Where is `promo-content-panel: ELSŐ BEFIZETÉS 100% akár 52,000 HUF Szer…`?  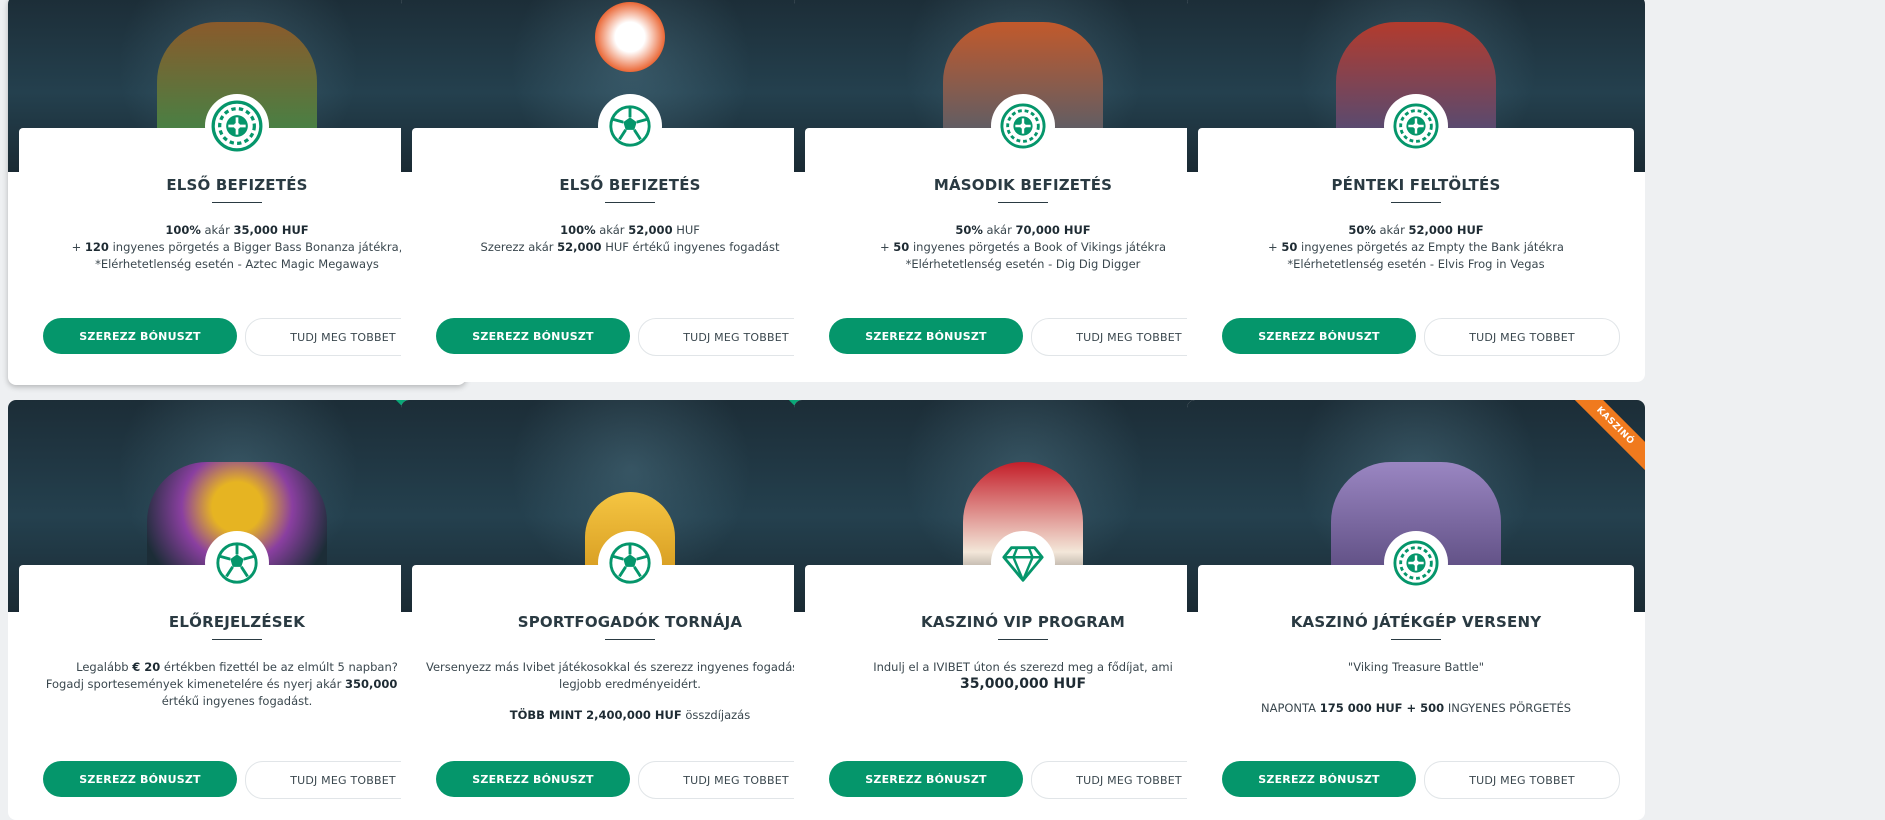
promo-content-panel: ELSŐ BEFIZETÉS 100% akár 52,000 HUF Szer… is located at coordinates (630, 238).